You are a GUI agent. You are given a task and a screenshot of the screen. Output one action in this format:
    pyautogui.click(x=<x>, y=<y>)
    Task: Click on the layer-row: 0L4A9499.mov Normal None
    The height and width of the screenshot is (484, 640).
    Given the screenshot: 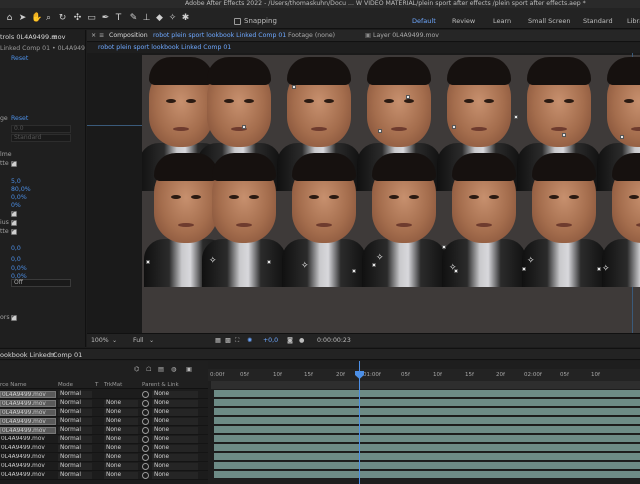 What is the action you would take?
    pyautogui.click(x=104, y=394)
    